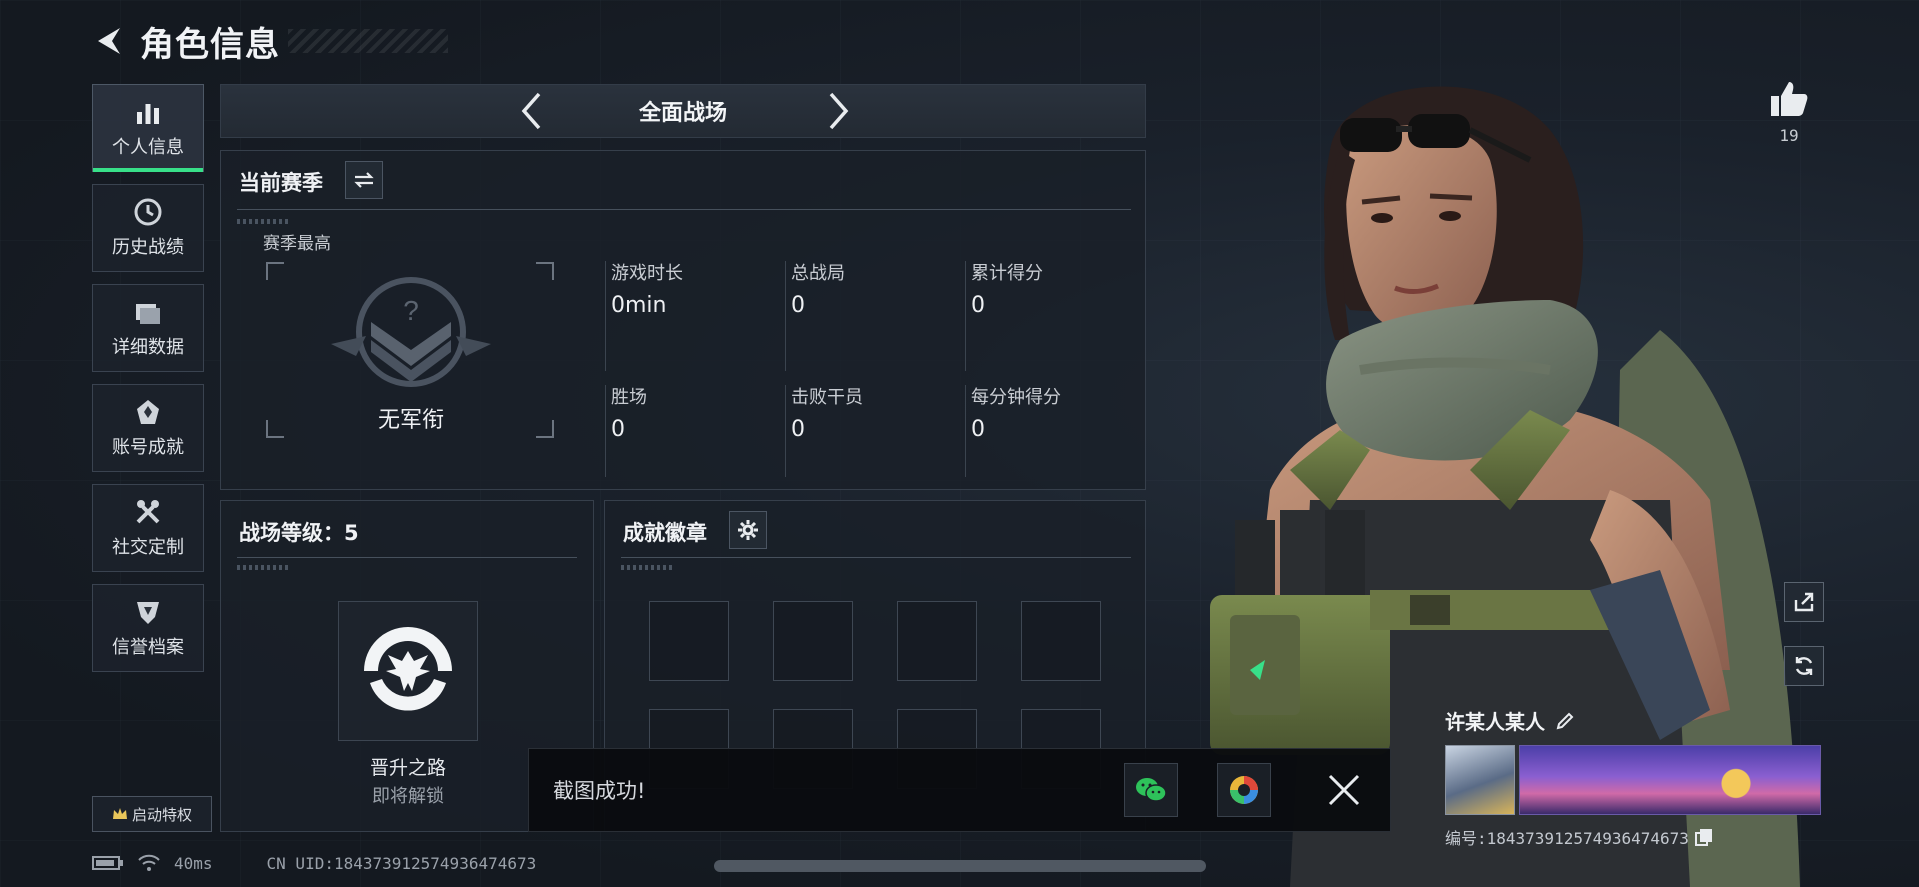 The width and height of the screenshot is (1919, 887). What do you see at coordinates (148, 447) in the screenshot?
I see `sidebar-item-label: 账号成就` at bounding box center [148, 447].